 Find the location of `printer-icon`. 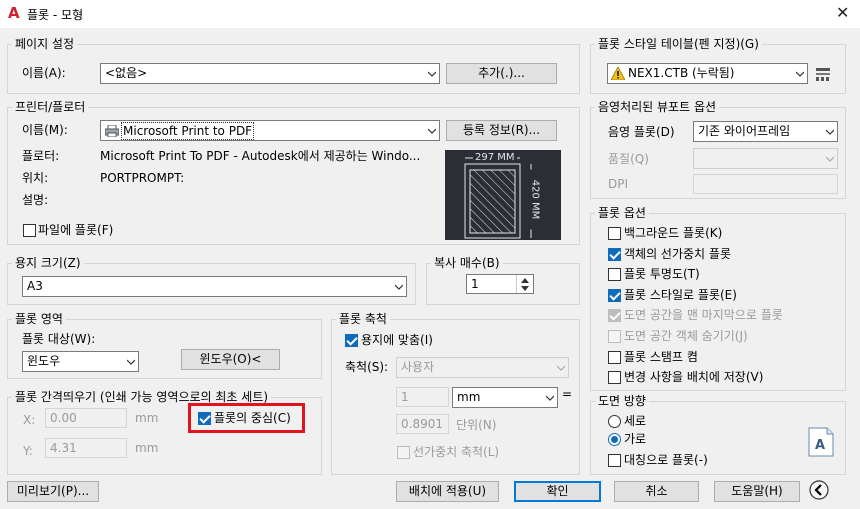

printer-icon is located at coordinates (112, 131).